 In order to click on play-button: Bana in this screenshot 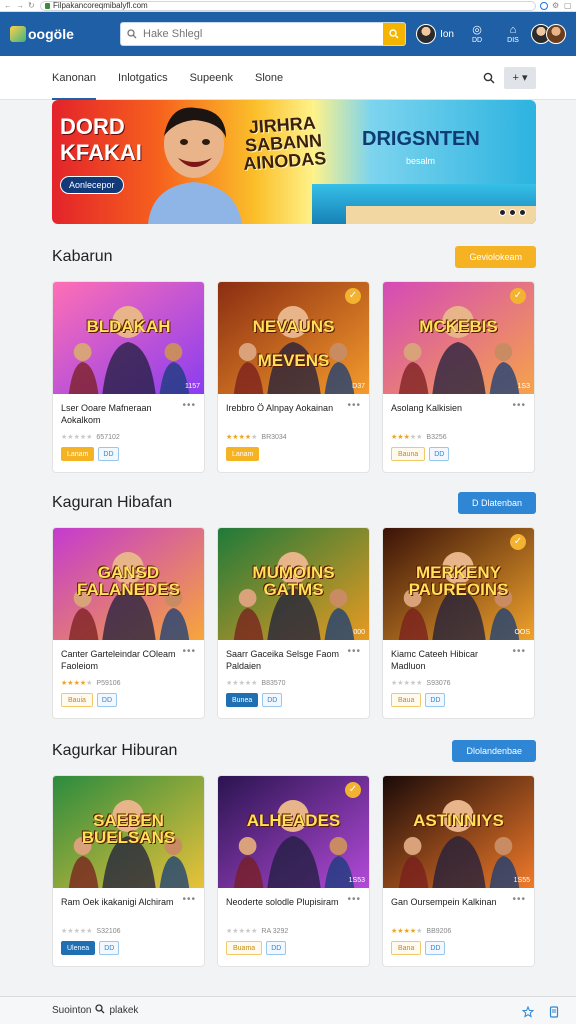, I will do `click(406, 948)`.